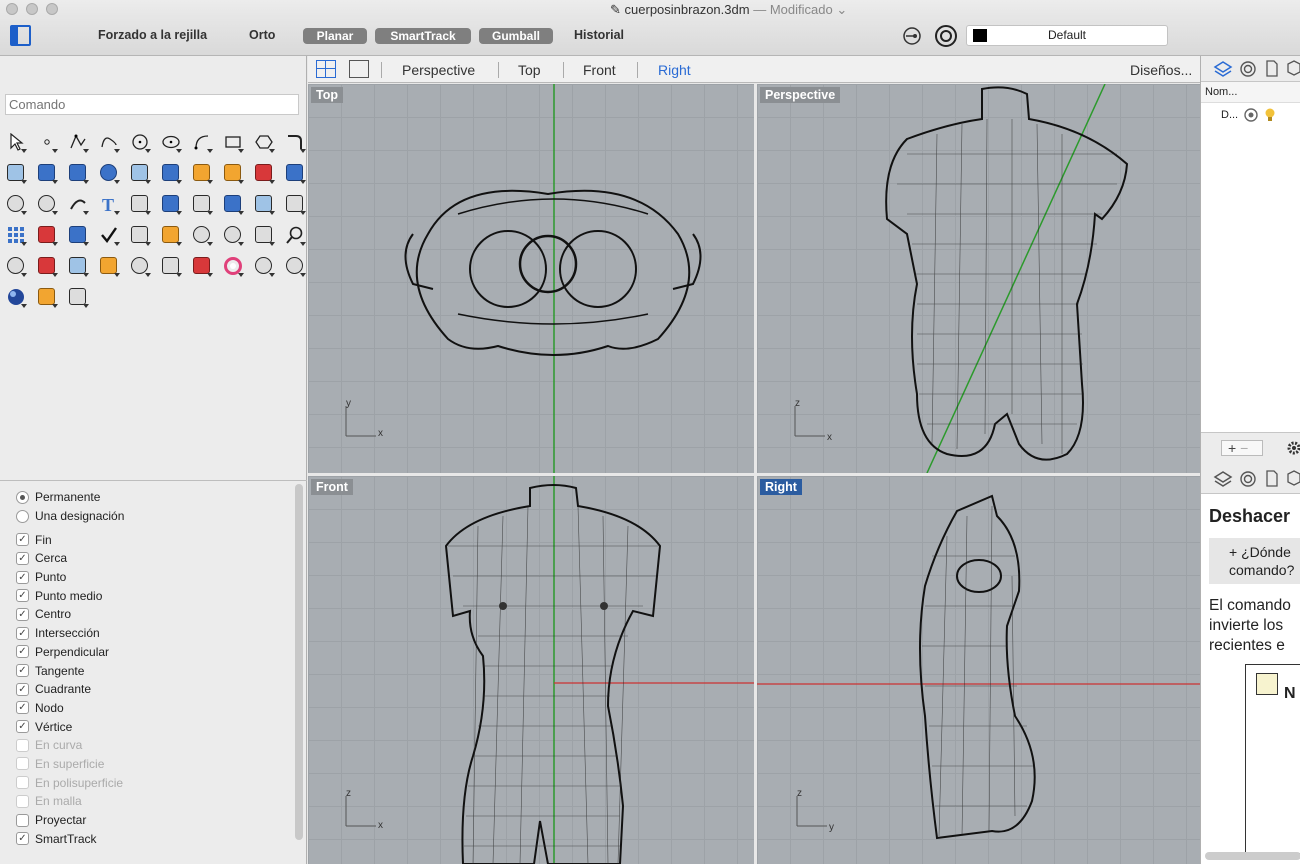 Image resolution: width=1300 pixels, height=864 pixels. Describe the element at coordinates (70, 708) in the screenshot. I see `osnap-item: ✓ Nodo` at that location.